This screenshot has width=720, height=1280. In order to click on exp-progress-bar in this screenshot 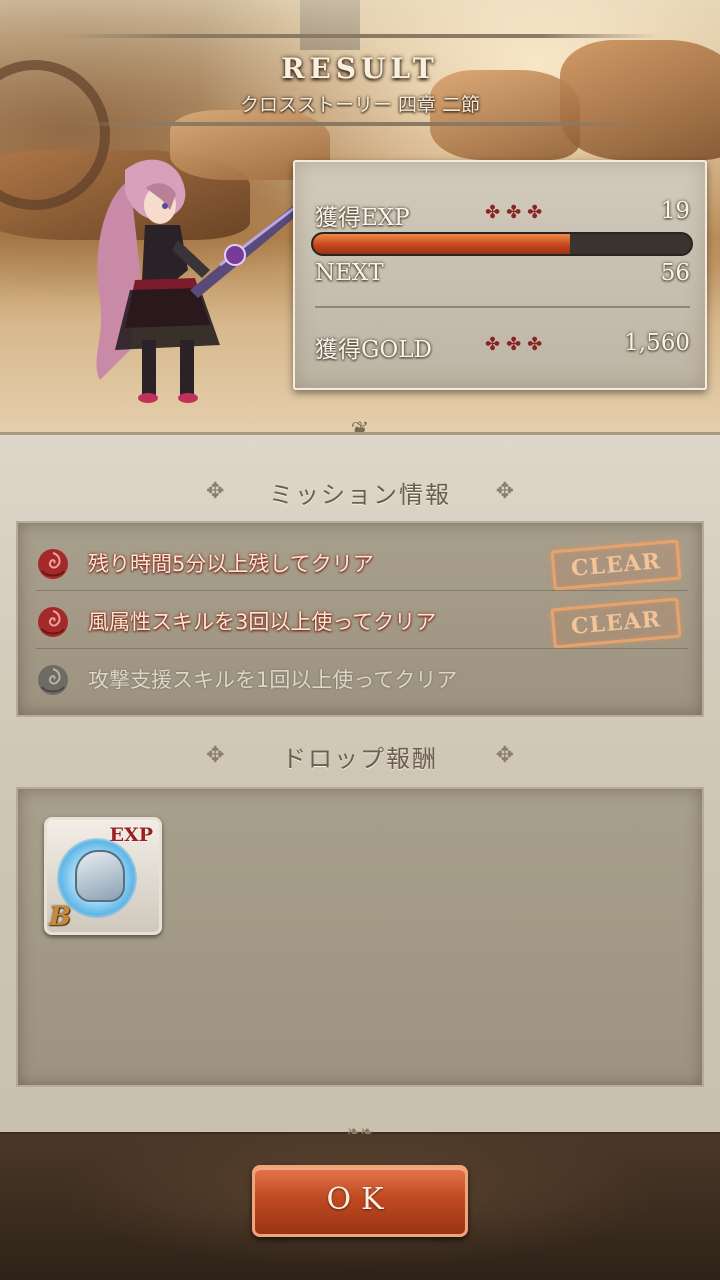, I will do `click(502, 244)`.